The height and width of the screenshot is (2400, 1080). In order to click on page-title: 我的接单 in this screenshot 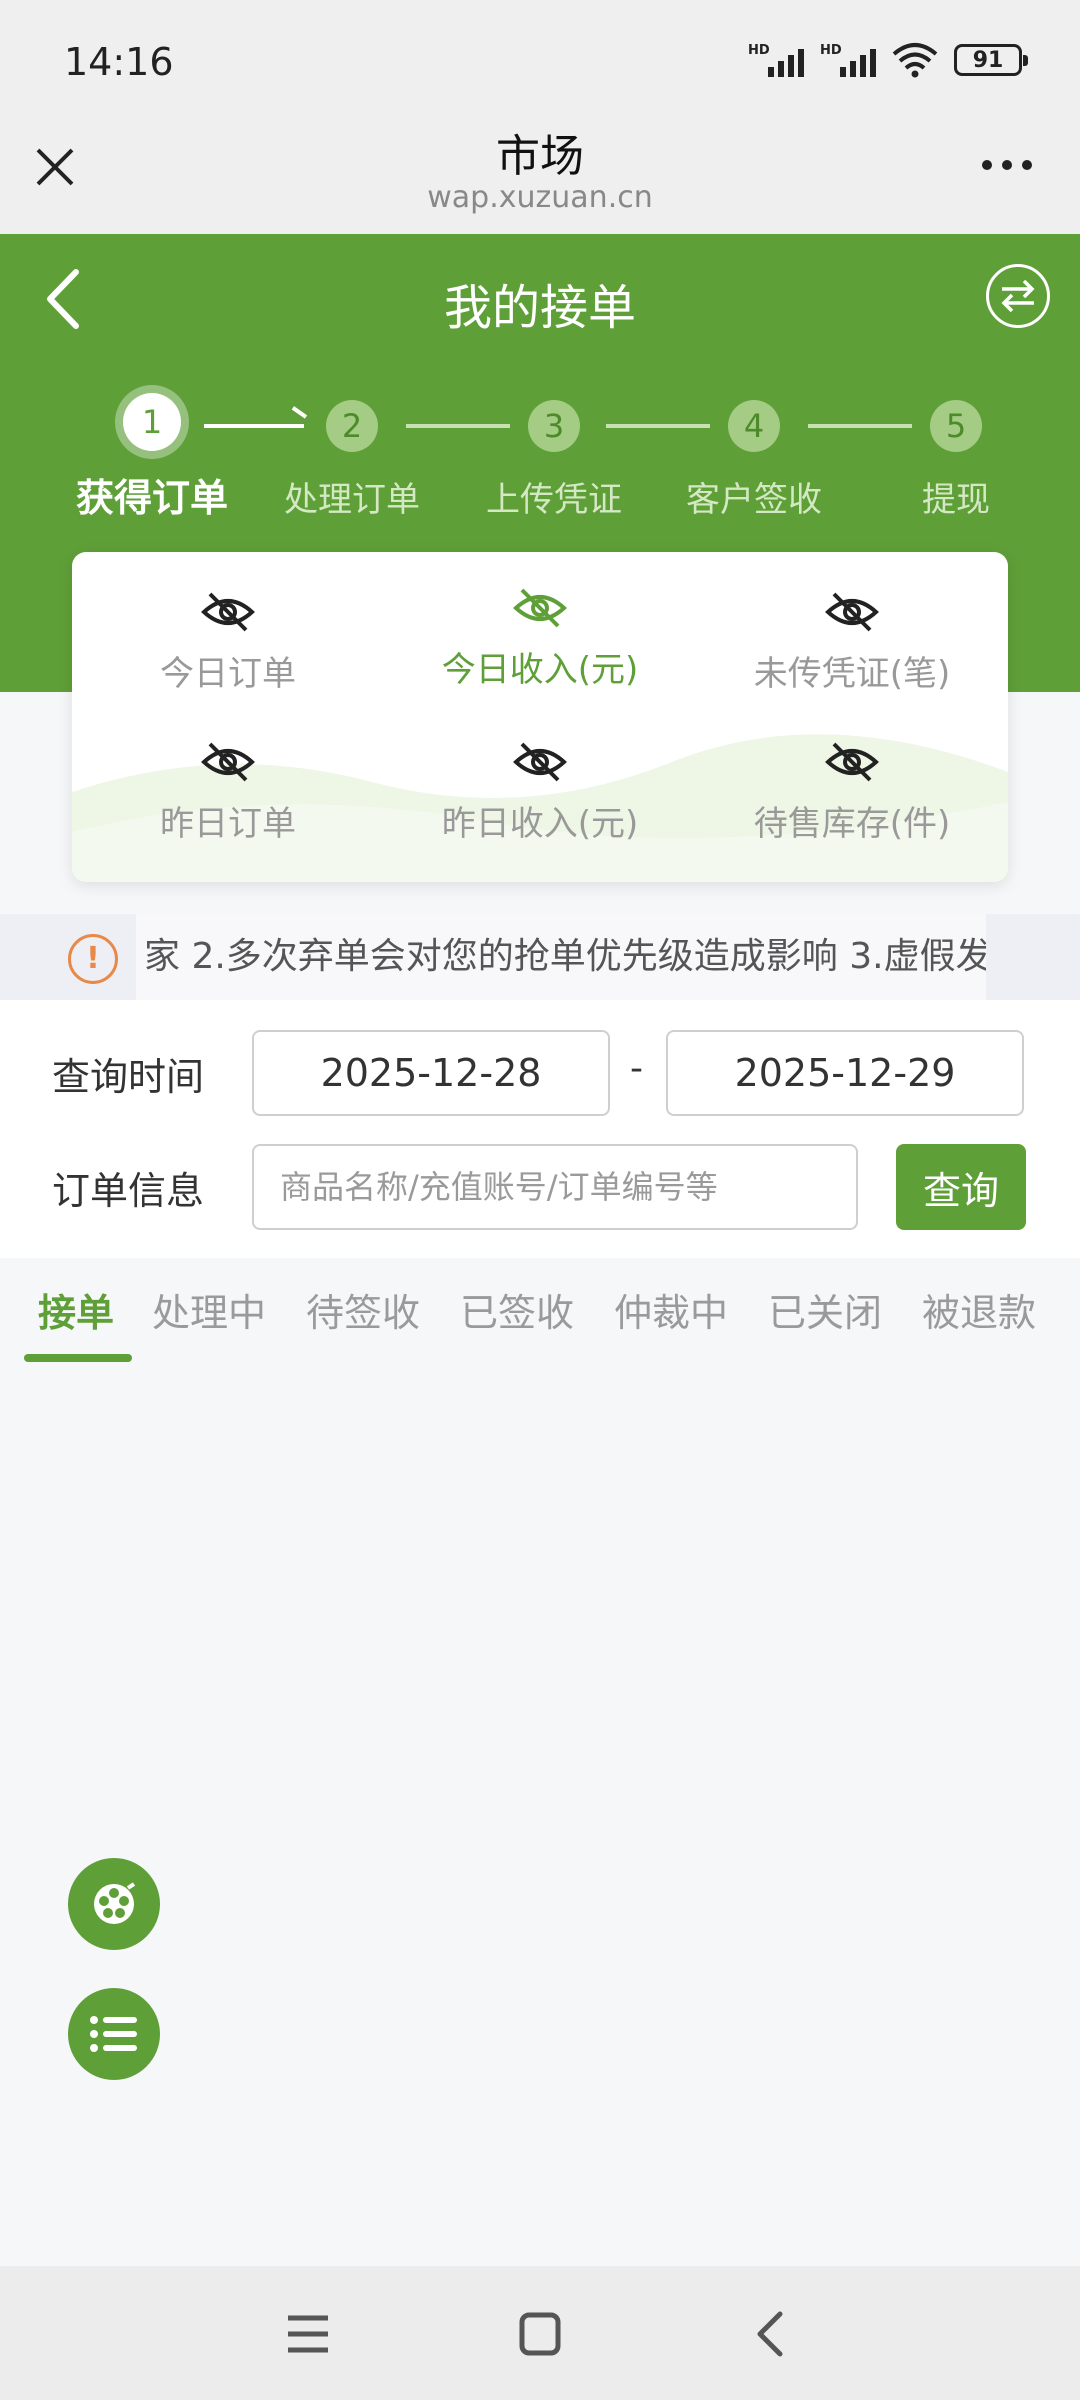, I will do `click(539, 308)`.